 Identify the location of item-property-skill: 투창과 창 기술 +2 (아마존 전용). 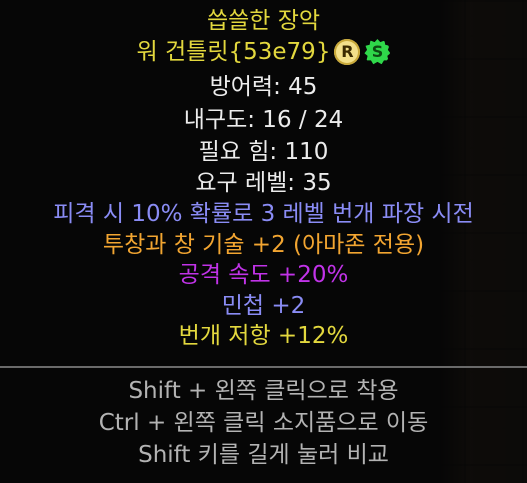
(263, 245).